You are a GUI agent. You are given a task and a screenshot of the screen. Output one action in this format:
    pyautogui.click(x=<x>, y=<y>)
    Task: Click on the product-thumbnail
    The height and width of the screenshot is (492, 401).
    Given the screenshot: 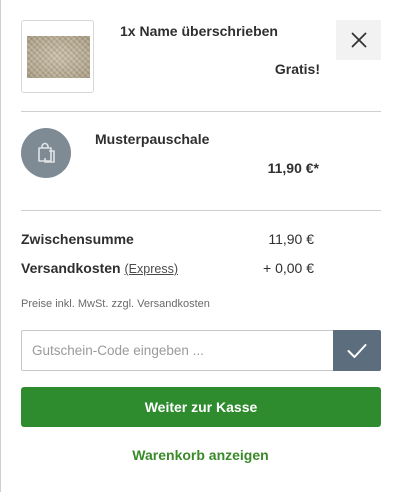 What is the action you would take?
    pyautogui.click(x=57, y=56)
    